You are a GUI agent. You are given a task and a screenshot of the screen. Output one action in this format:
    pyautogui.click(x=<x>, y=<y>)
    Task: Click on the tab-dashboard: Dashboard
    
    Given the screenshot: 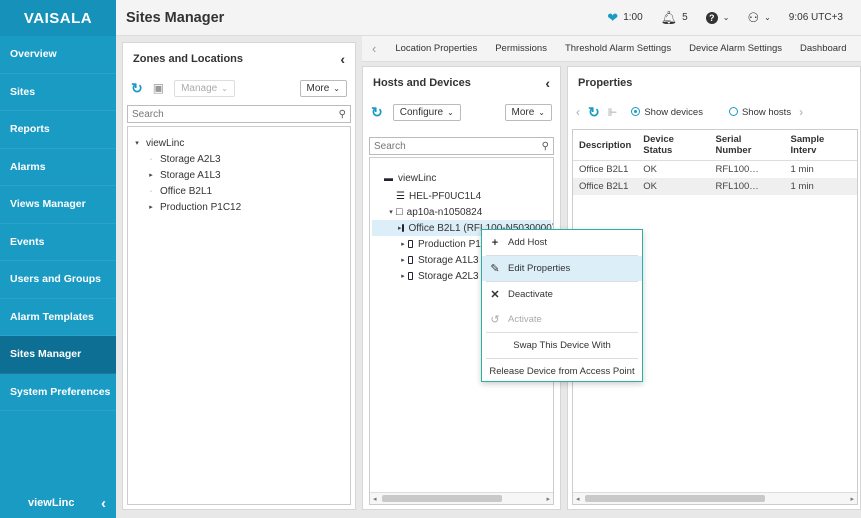 What is the action you would take?
    pyautogui.click(x=823, y=48)
    